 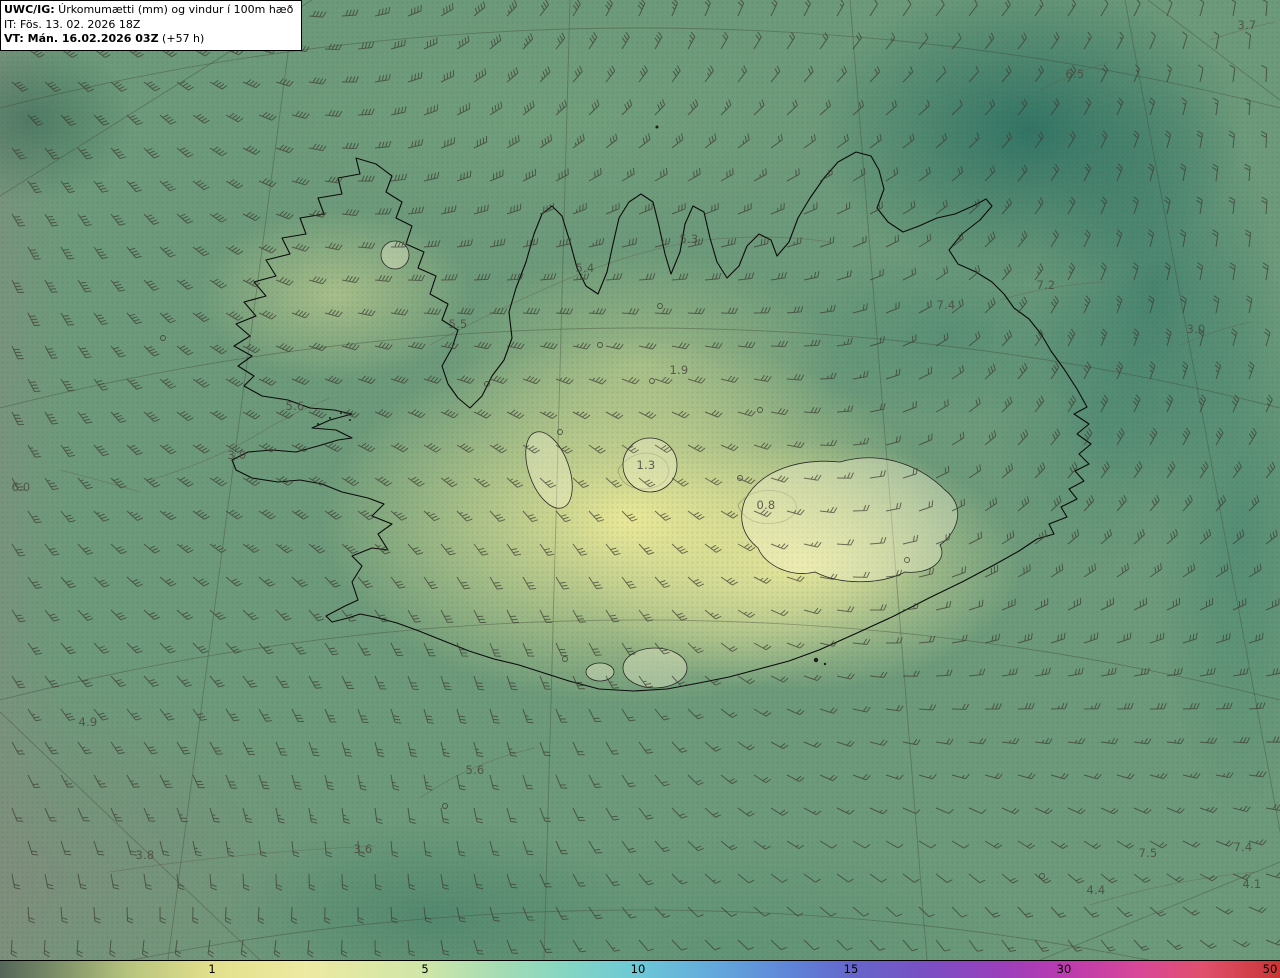 I want to click on valid-line: VT: Mán. 16.02.2026 03Z (+57 h), so click(x=148, y=39).